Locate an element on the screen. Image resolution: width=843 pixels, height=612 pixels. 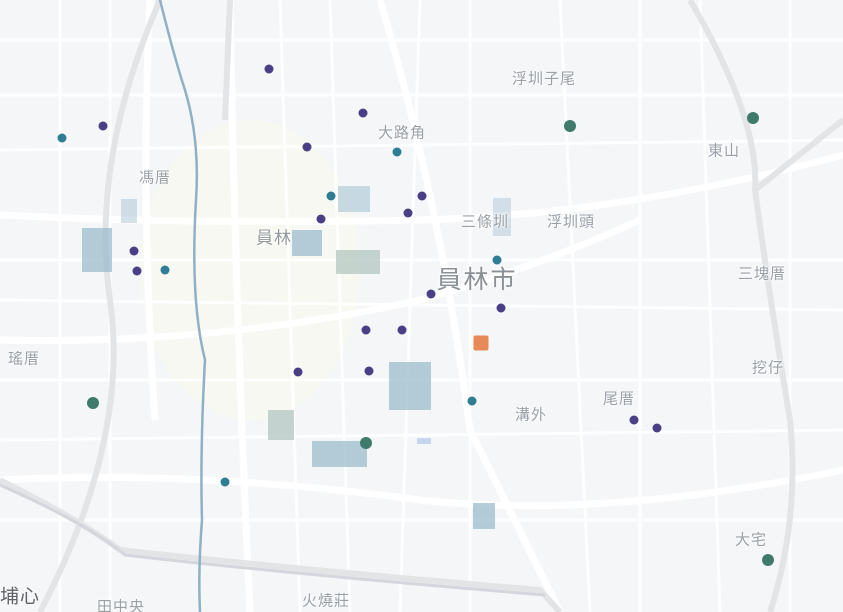
place-label-yuanlin: 員林 is located at coordinates (274, 238).